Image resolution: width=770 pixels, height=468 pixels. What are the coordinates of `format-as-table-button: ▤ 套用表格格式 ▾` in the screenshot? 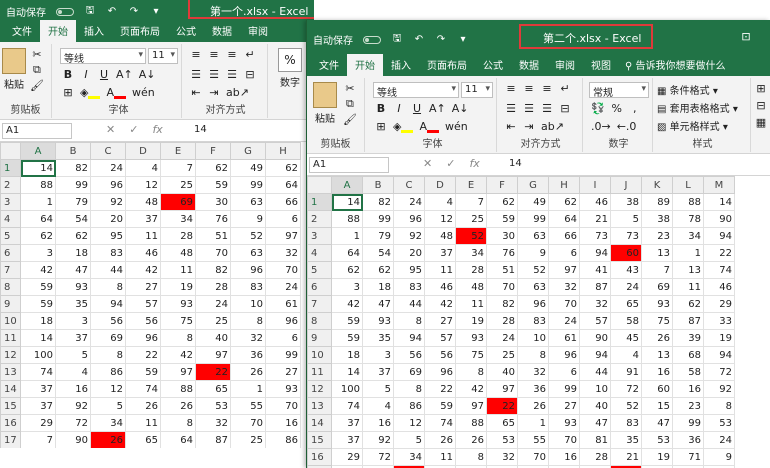 It's located at (697, 107).